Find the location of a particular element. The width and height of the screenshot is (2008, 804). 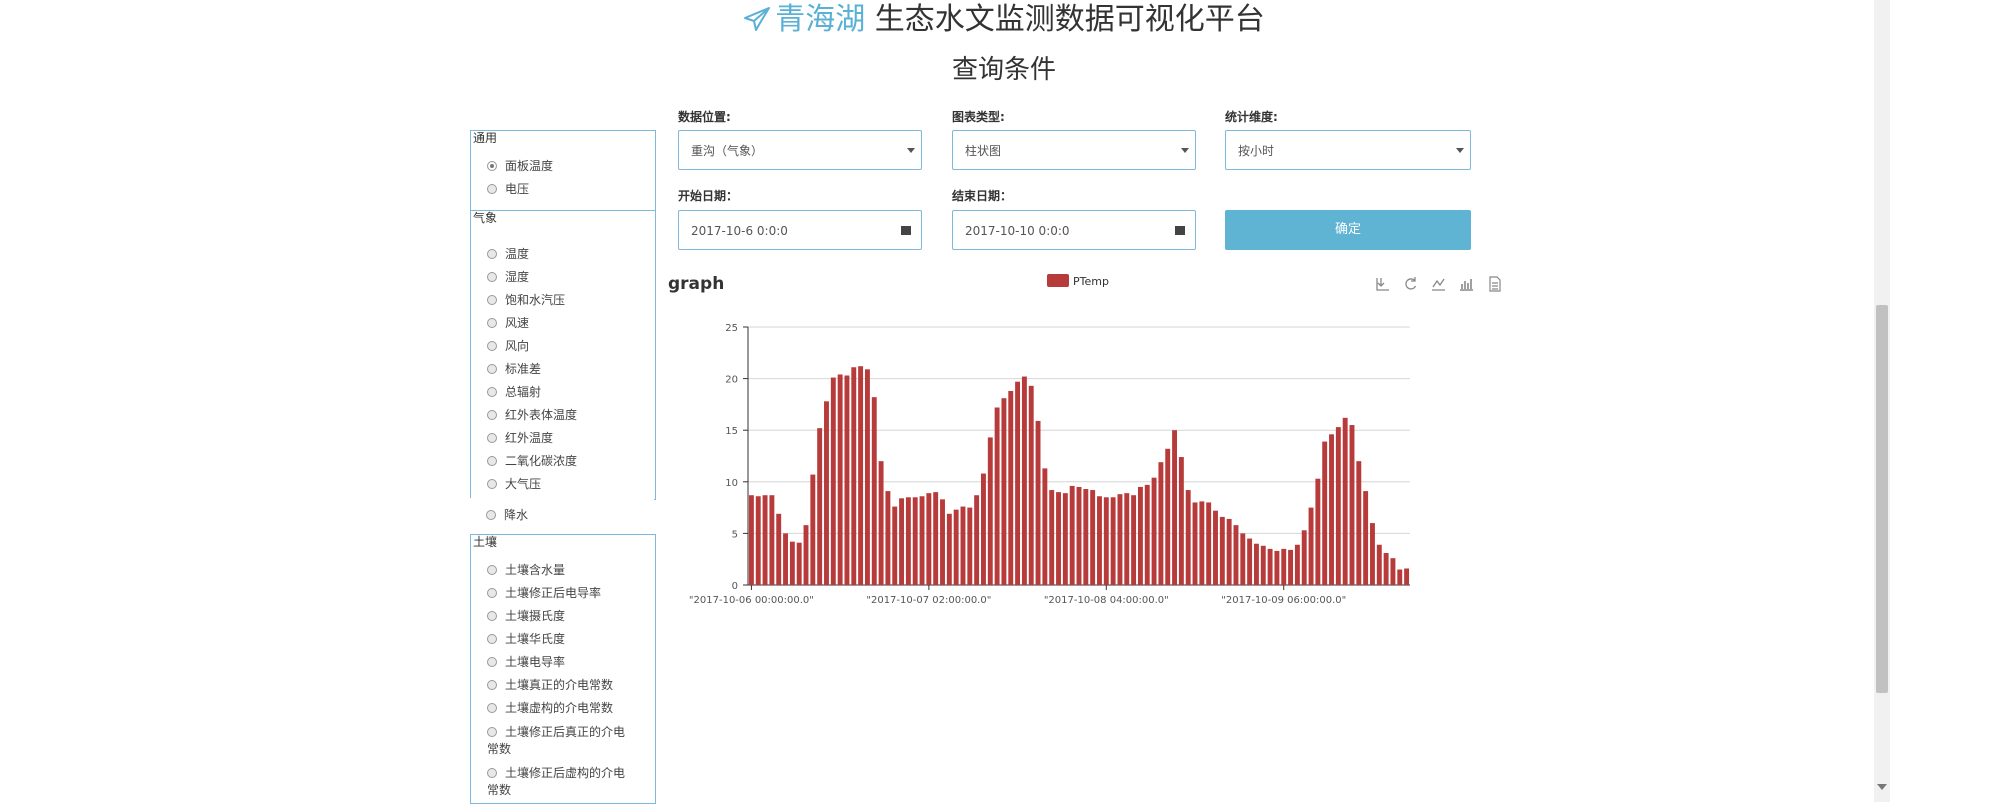

sensor-radio-option: 土壤摄氏度 is located at coordinates (526, 616).